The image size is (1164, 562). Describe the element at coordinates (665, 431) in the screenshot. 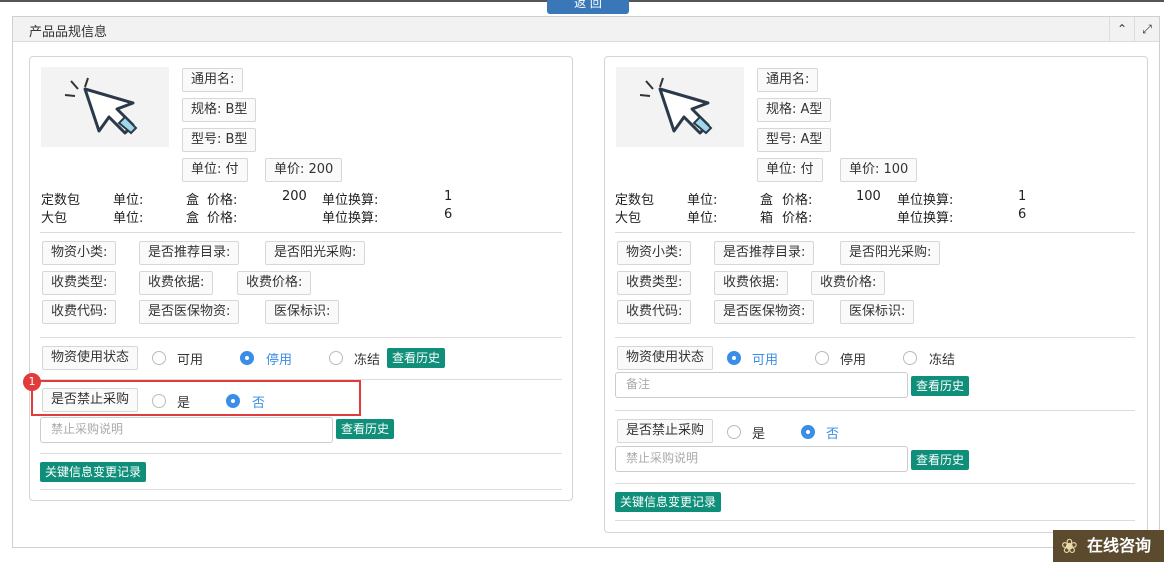

I see `ban-purchase-label: 是否禁止采购` at that location.